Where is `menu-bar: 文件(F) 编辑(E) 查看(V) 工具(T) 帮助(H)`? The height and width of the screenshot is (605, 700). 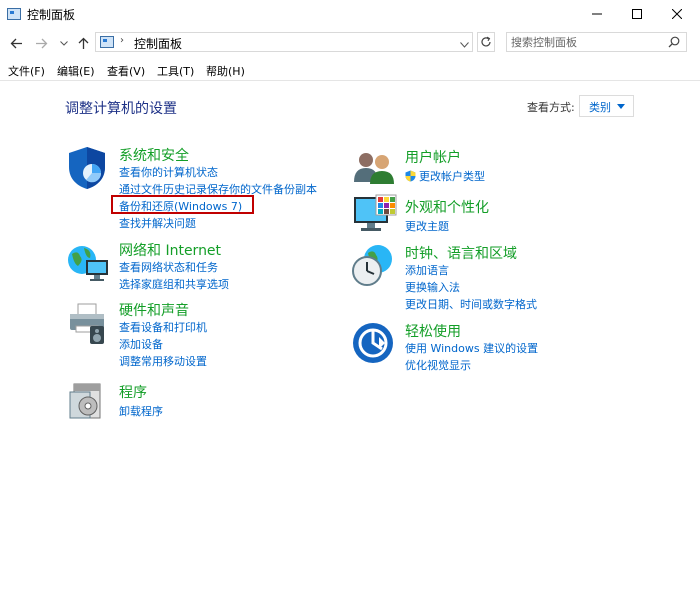
menu-bar: 文件(F) 编辑(E) 查看(V) 工具(T) 帮助(H) is located at coordinates (350, 70).